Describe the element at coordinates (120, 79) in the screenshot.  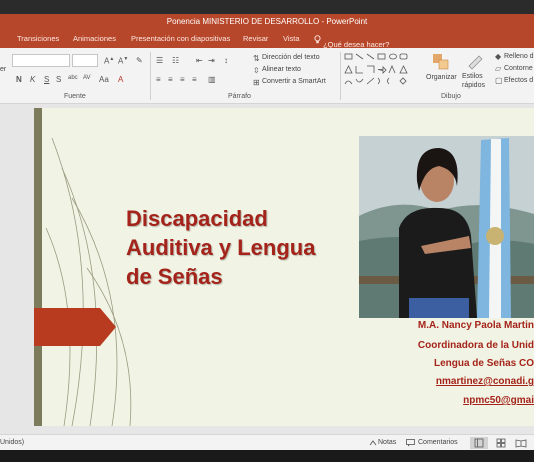
I see `font-color-icon: A` at that location.